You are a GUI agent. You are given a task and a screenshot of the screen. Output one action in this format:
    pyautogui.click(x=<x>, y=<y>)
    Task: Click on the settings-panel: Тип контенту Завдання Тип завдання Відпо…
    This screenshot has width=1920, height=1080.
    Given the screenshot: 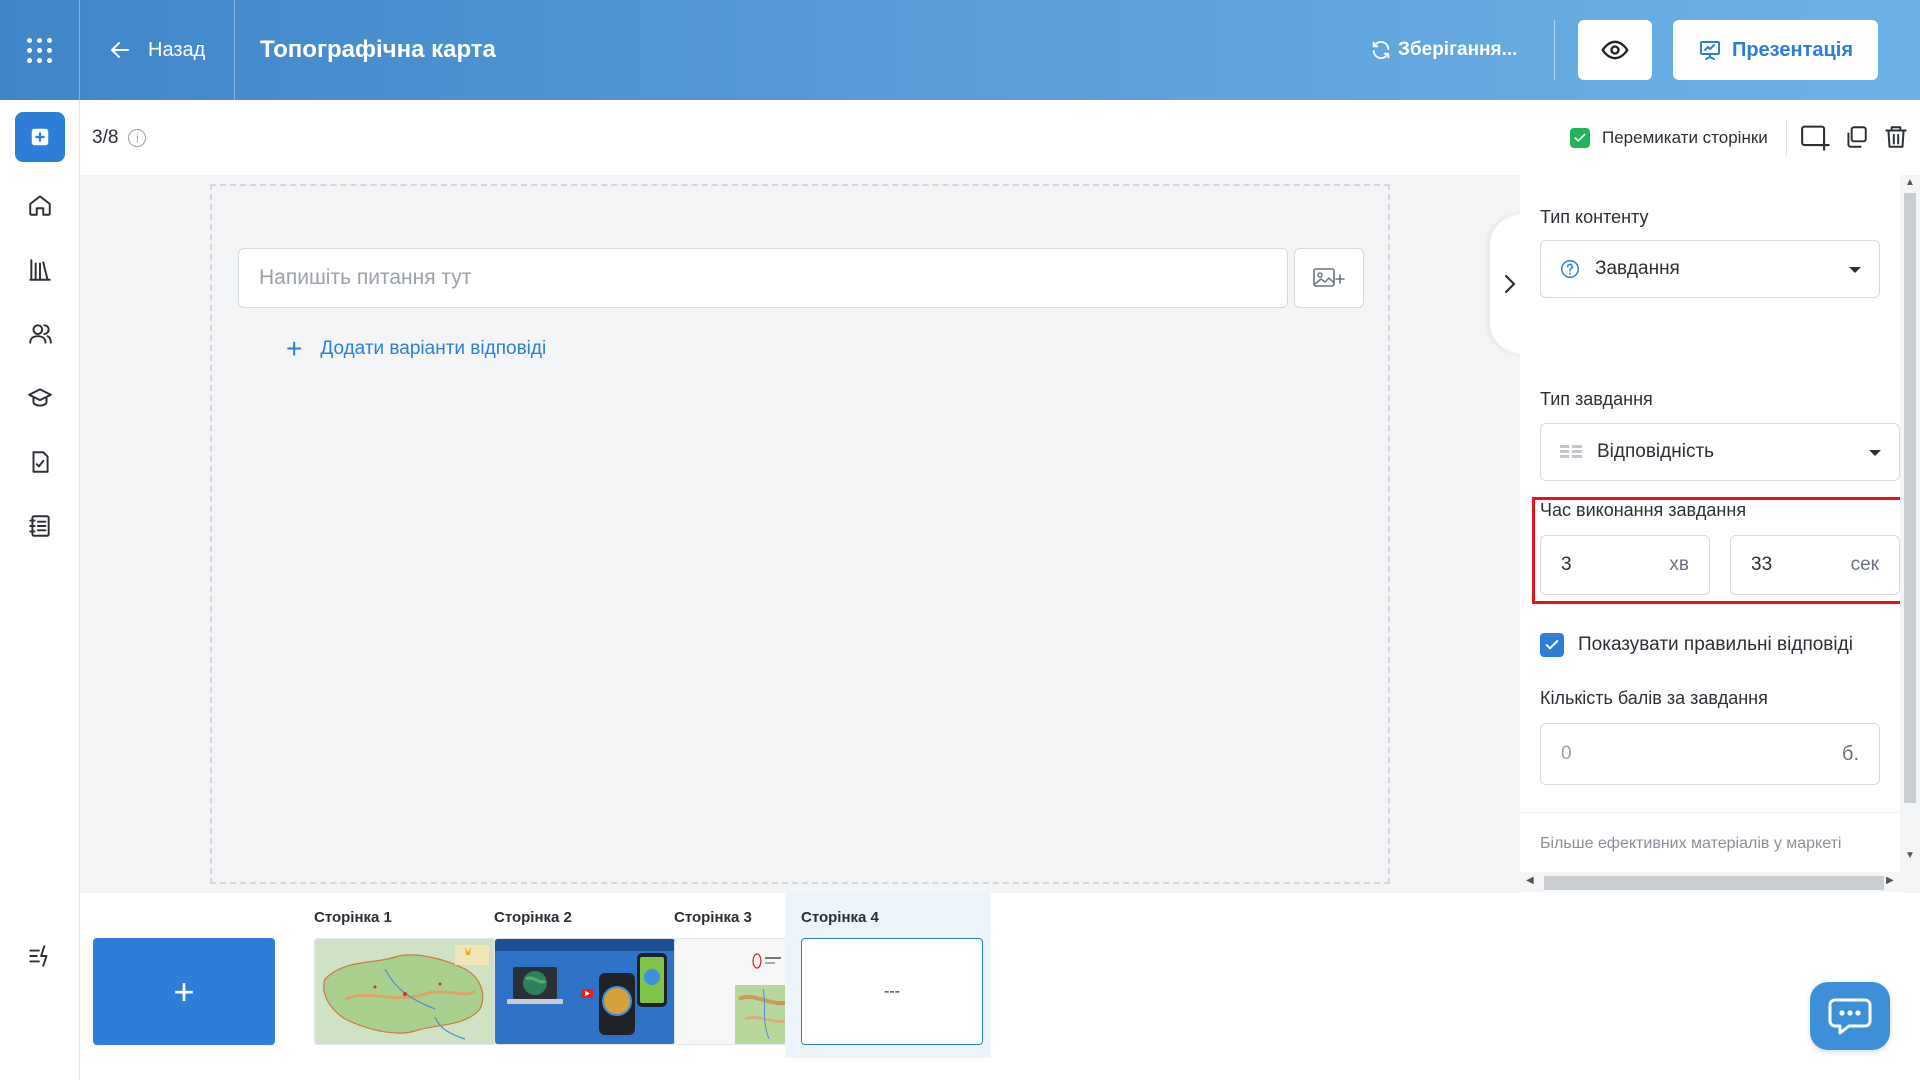 What is the action you would take?
    pyautogui.click(x=1710, y=534)
    